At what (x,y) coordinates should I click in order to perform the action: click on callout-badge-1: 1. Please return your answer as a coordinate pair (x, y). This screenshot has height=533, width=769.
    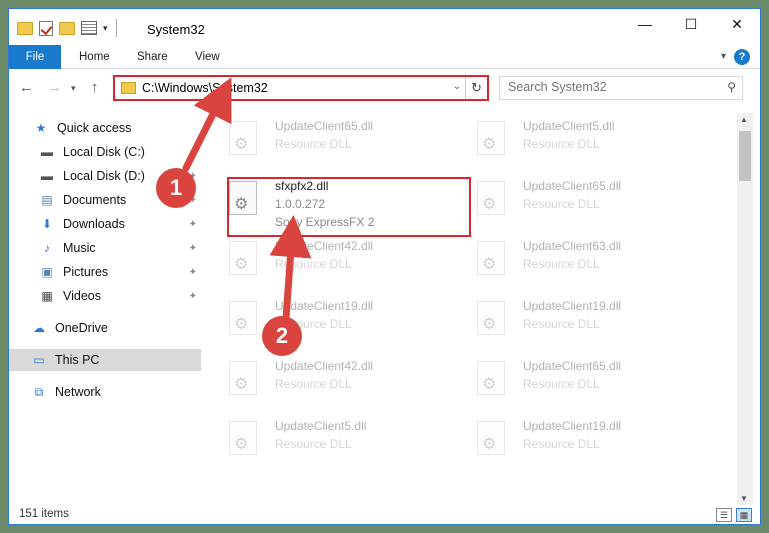
    Looking at the image, I should click on (176, 188).